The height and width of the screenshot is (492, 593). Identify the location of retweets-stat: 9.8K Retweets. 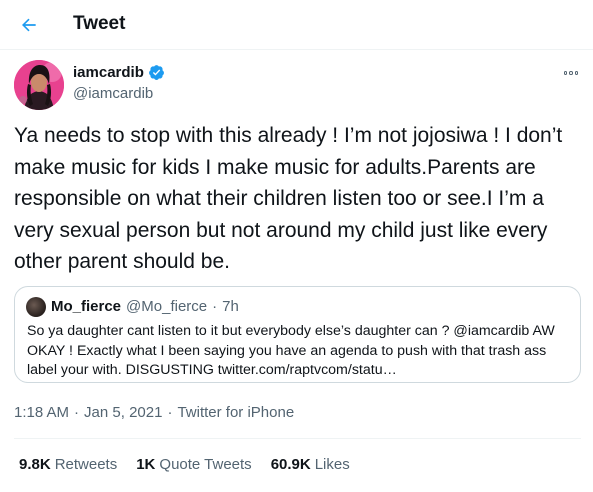
(68, 464).